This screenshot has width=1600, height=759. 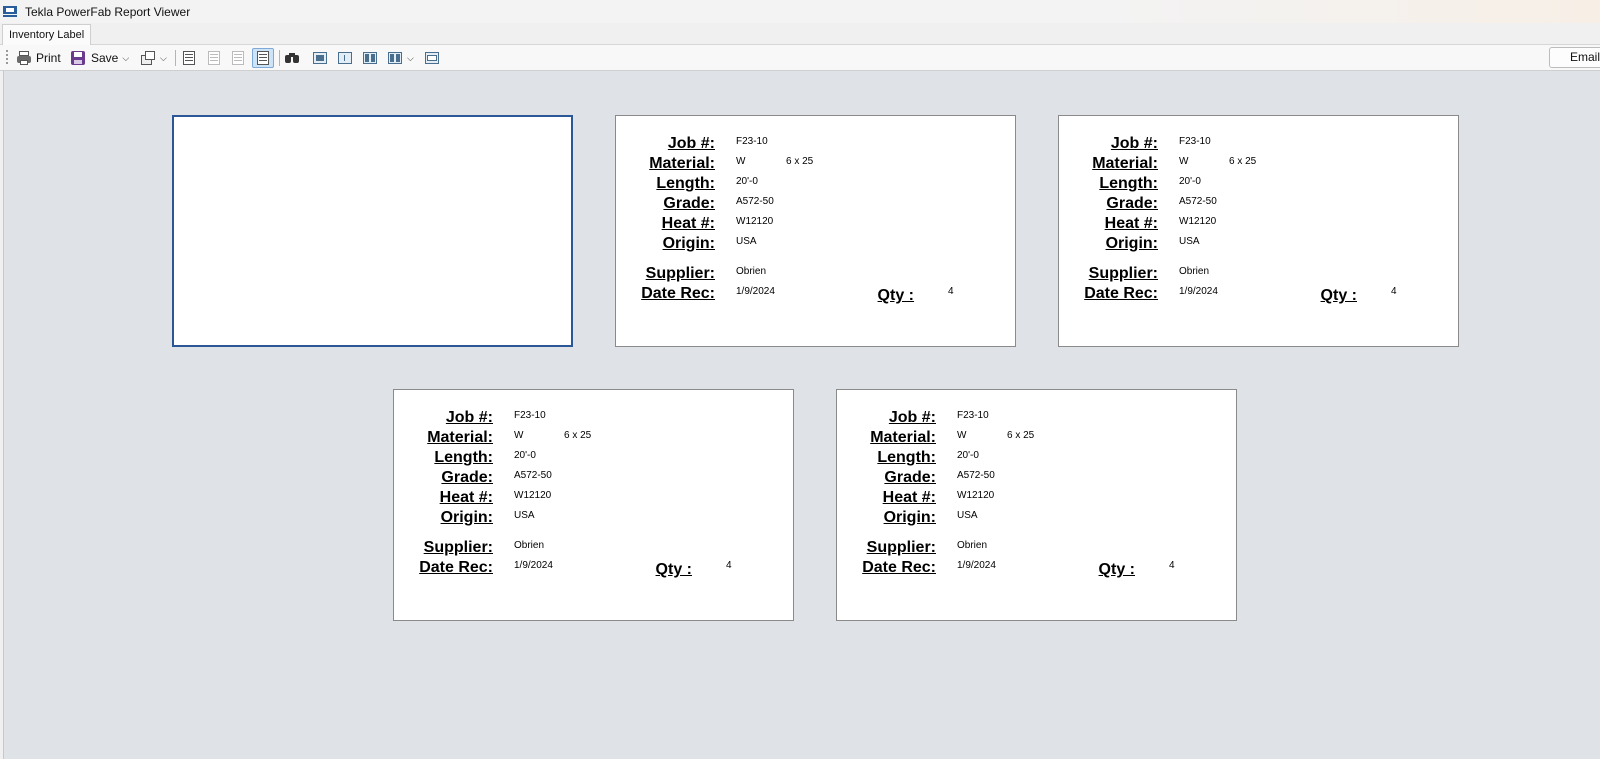 What do you see at coordinates (48, 58) in the screenshot?
I see `print-label: Print` at bounding box center [48, 58].